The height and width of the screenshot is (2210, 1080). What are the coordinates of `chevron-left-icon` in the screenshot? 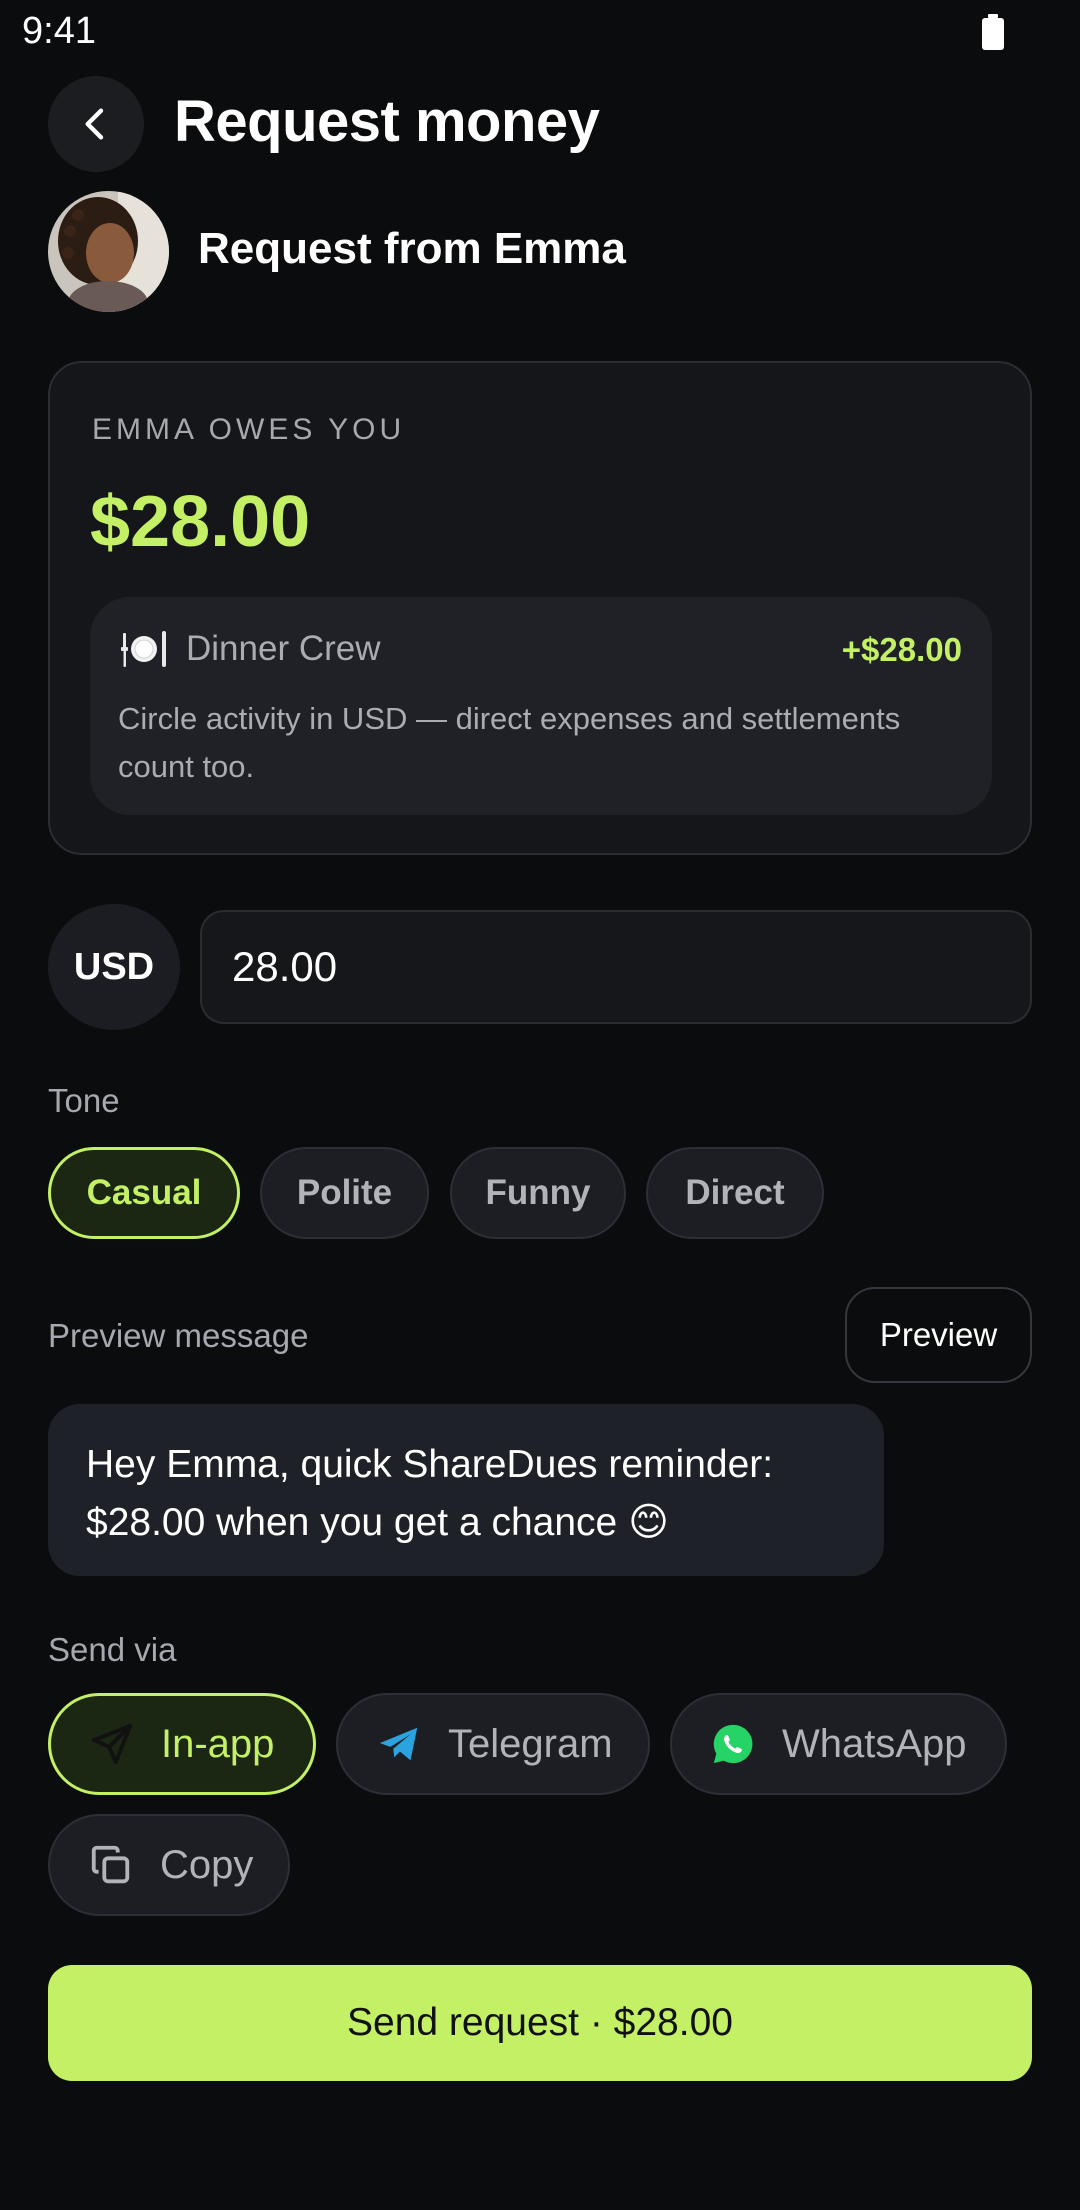 It's located at (94, 124).